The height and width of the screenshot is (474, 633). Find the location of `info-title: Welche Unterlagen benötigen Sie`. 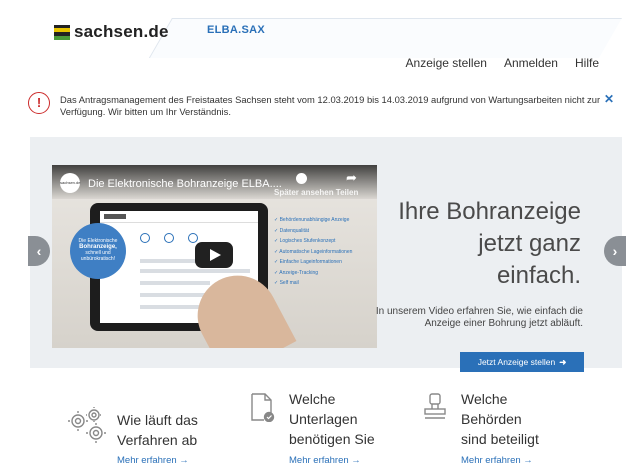

info-title: Welche Unterlagen benötigen Sie is located at coordinates (332, 419).